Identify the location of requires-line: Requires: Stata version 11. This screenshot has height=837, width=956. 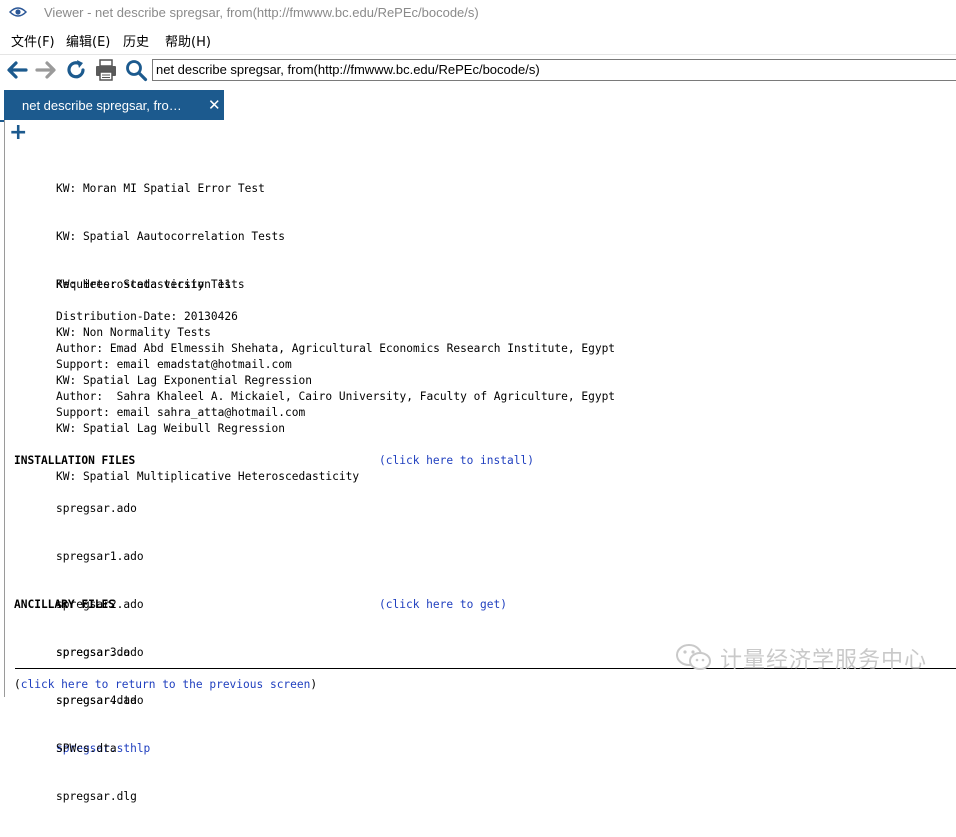
(144, 284).